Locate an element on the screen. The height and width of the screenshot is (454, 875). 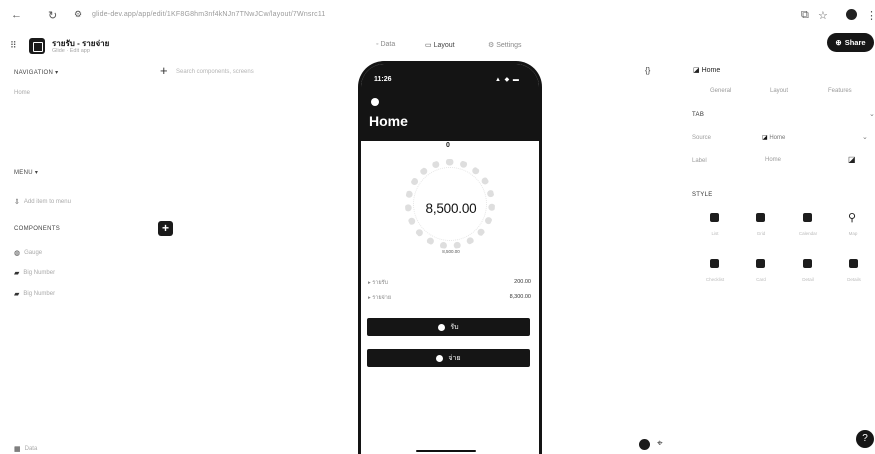
chart-icon is located at coordinates (853, 263).